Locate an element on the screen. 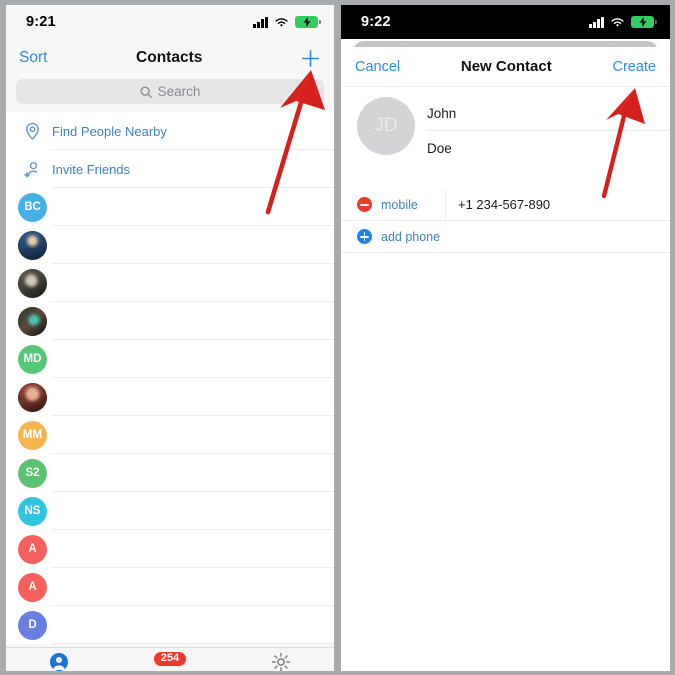 The height and width of the screenshot is (675, 675). unread-badge: 254 is located at coordinates (170, 659).